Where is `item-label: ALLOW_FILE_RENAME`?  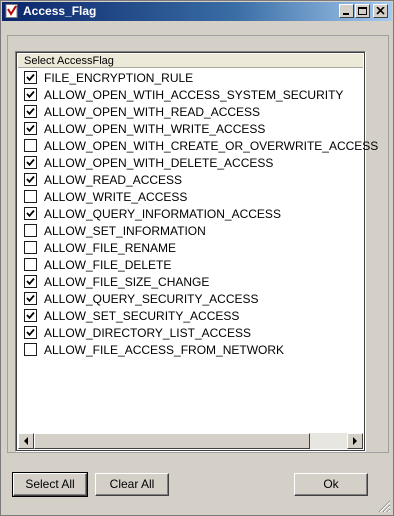
item-label: ALLOW_FILE_RENAME is located at coordinates (110, 248).